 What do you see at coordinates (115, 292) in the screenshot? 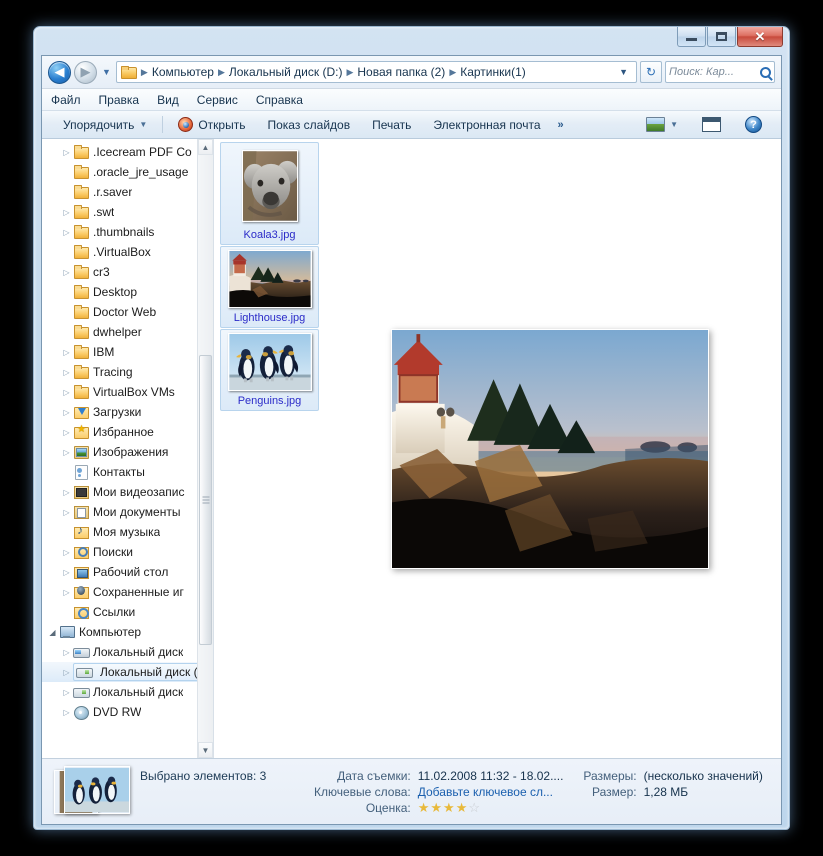
I see `nav-item-label: Desktop` at bounding box center [115, 292].